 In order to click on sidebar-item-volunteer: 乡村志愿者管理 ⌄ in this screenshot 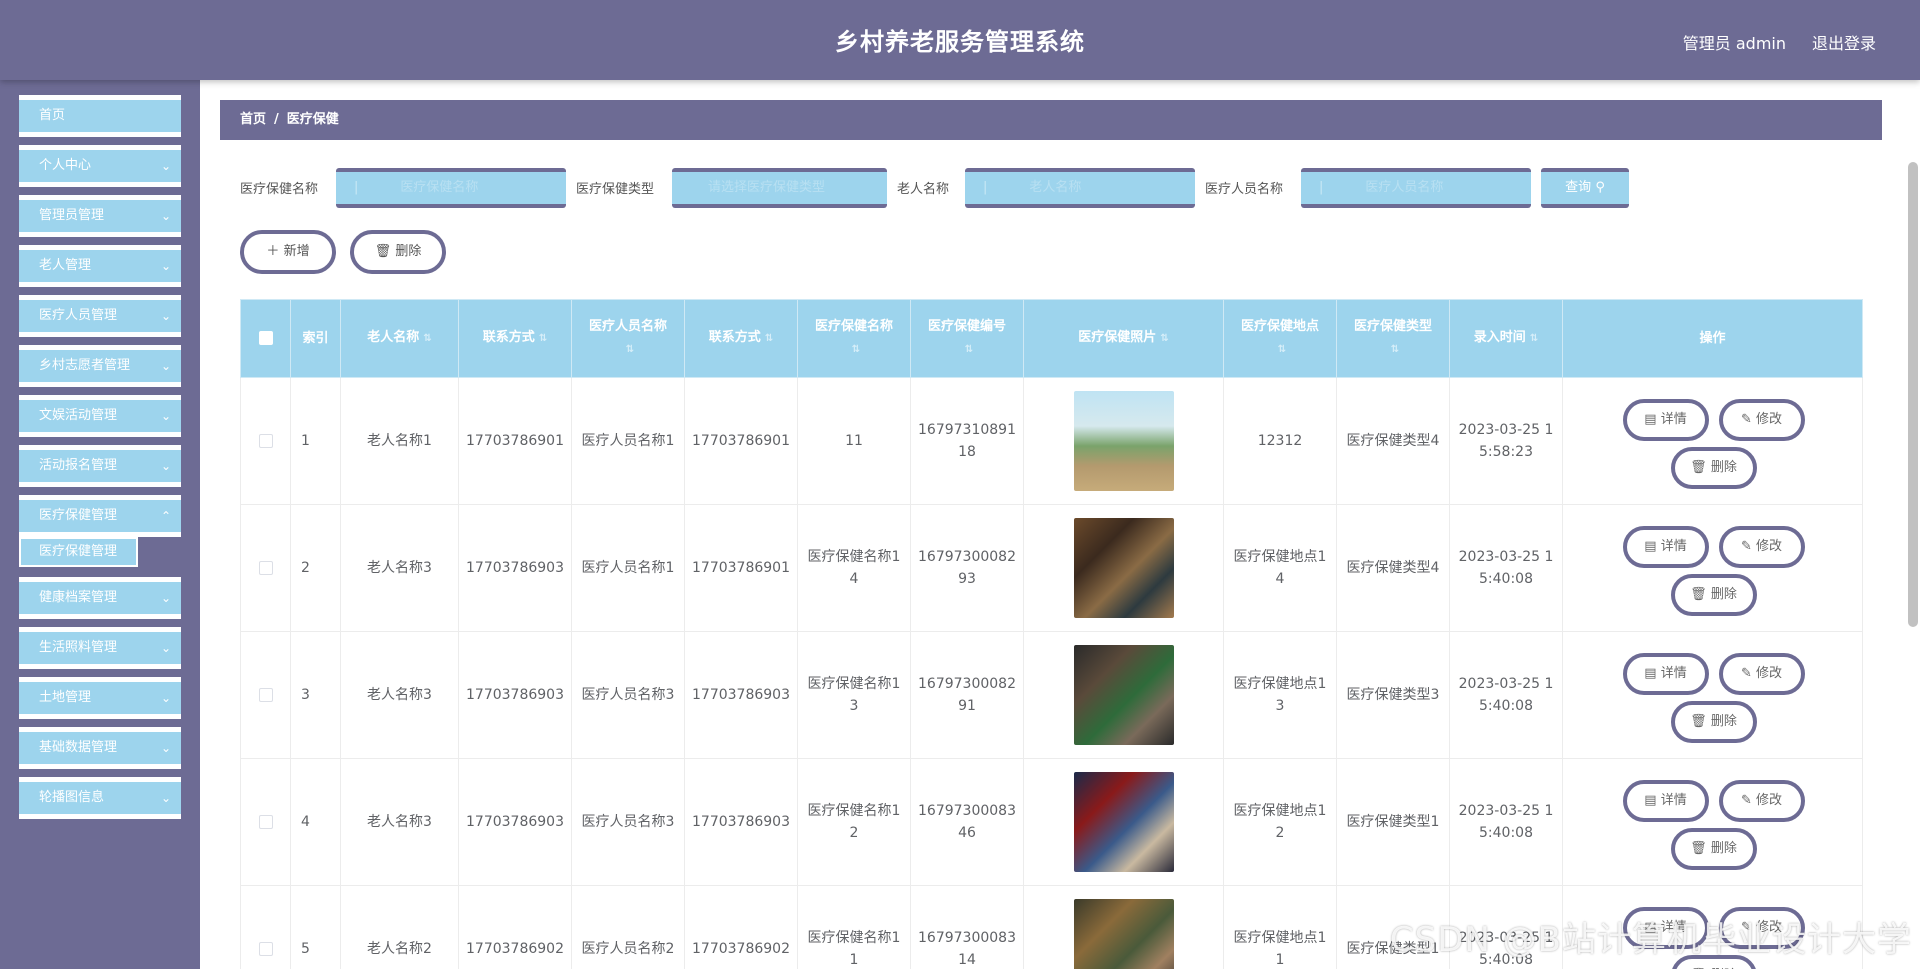, I will do `click(100, 366)`.